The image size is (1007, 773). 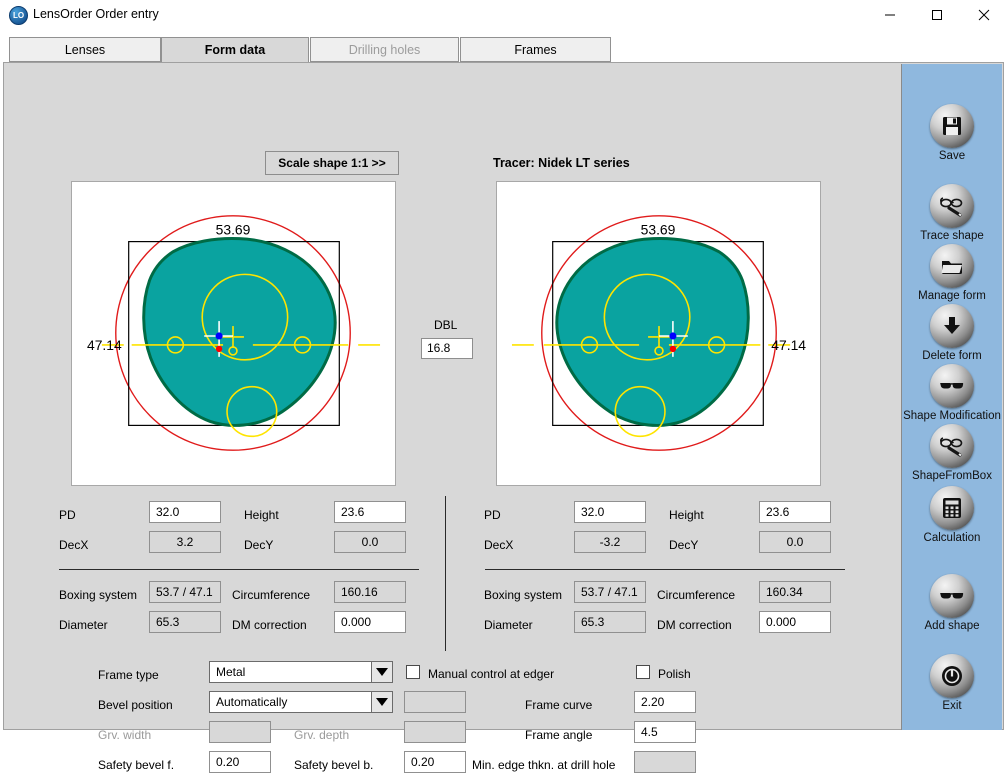 I want to click on lens-shape-preview-right: 53.69 47.14, so click(x=658, y=333).